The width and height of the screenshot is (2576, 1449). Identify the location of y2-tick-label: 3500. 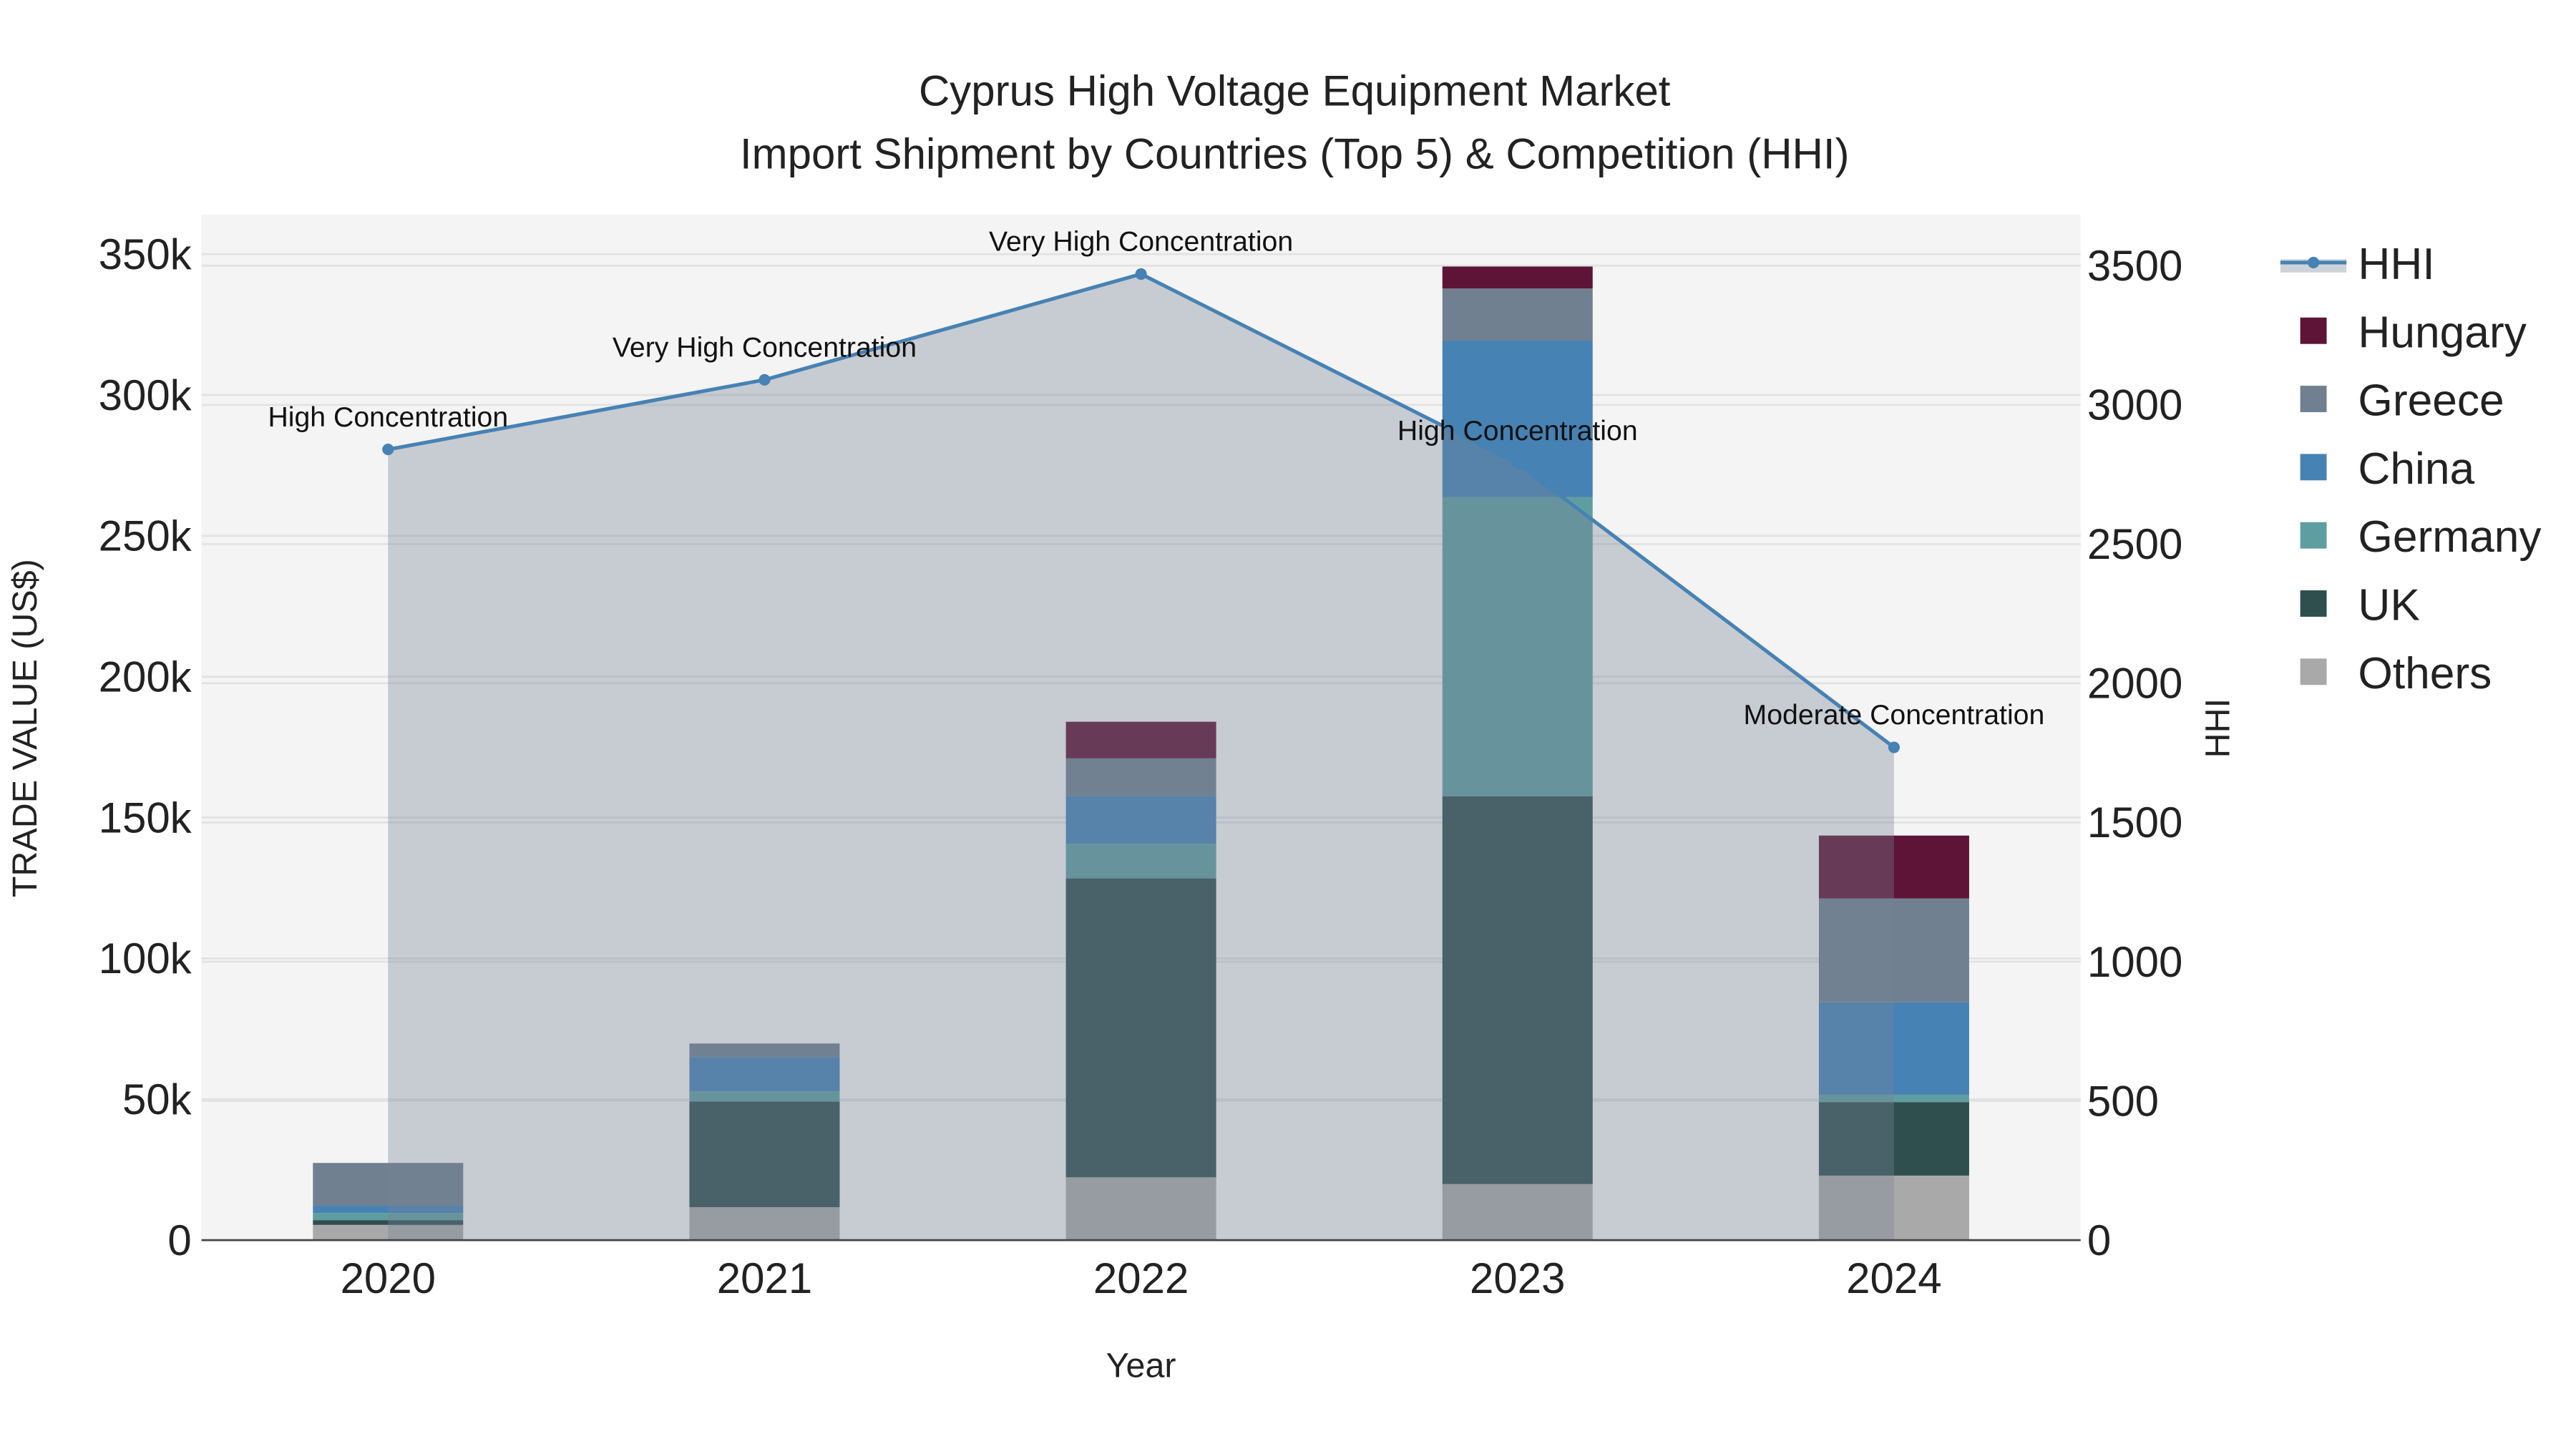
(2134, 266).